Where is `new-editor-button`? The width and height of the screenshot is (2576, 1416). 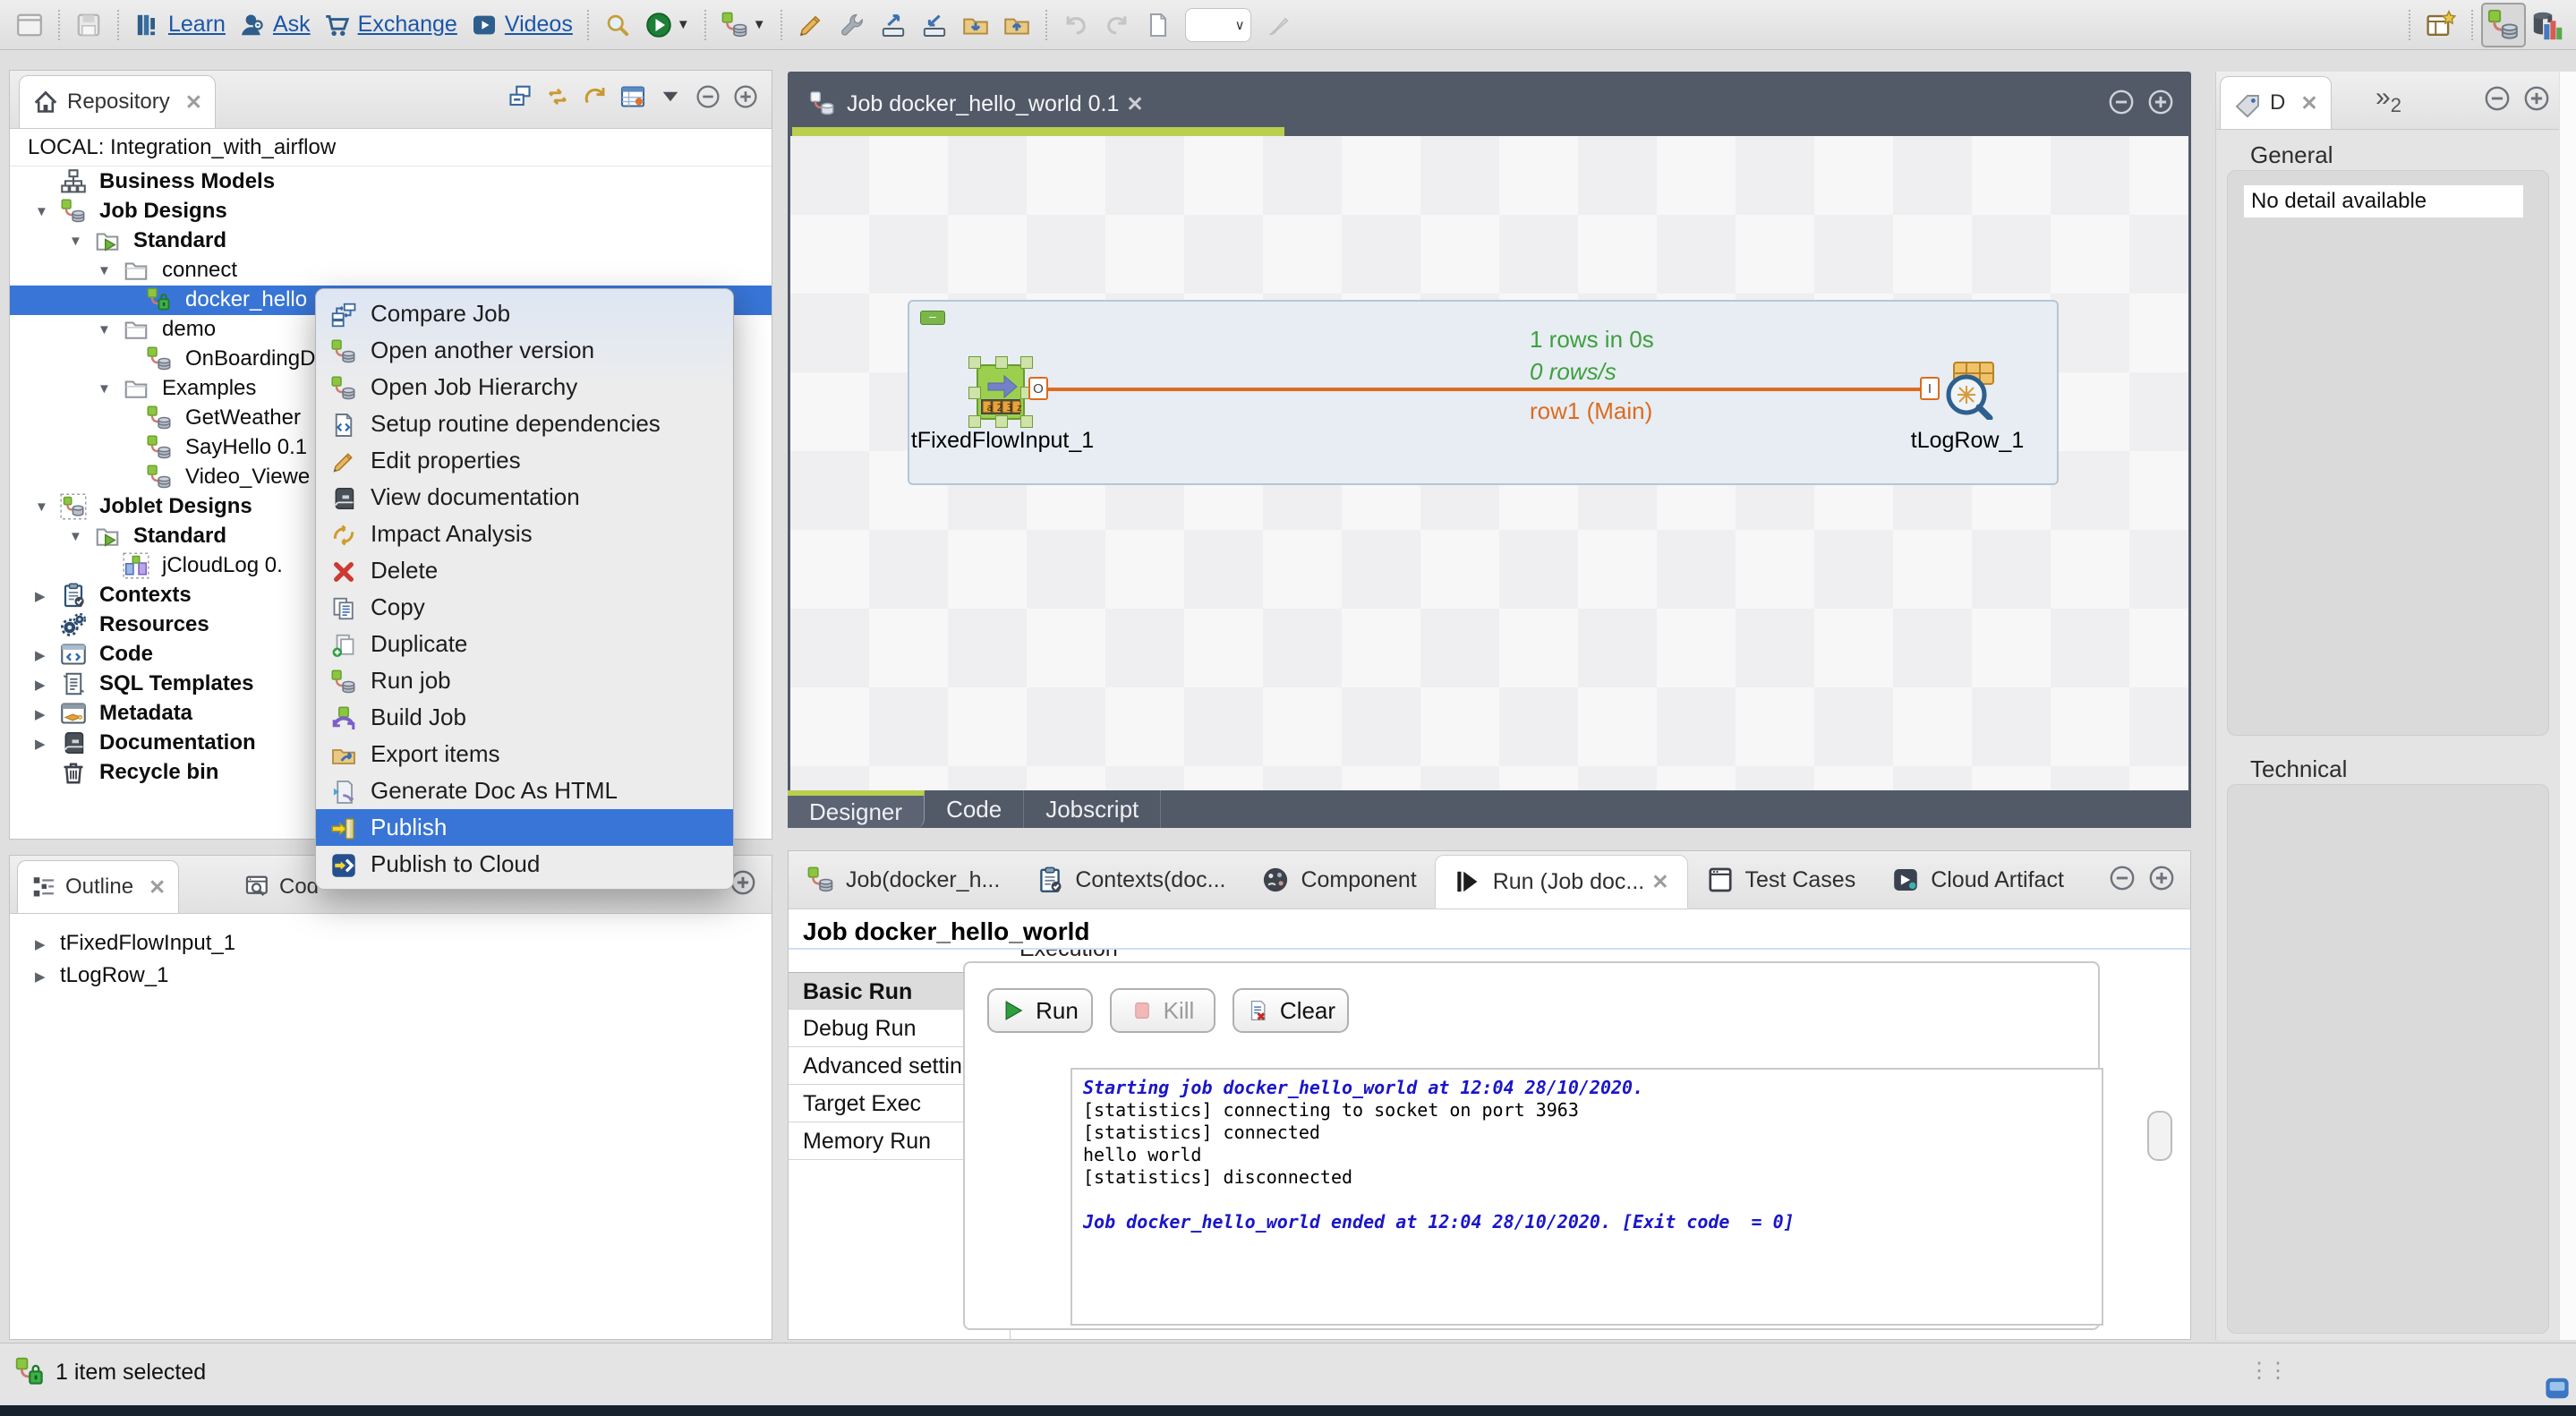
new-editor-button is located at coordinates (1158, 25).